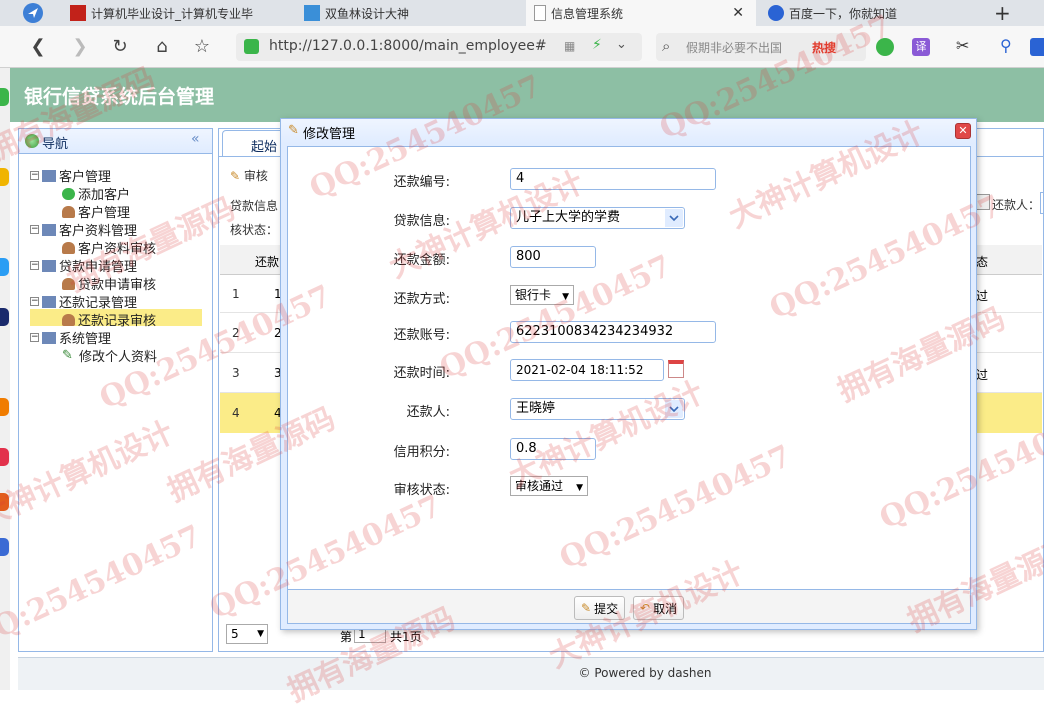  I want to click on url-text: http://127.0.0.1:8000/main_employee#, so click(408, 46).